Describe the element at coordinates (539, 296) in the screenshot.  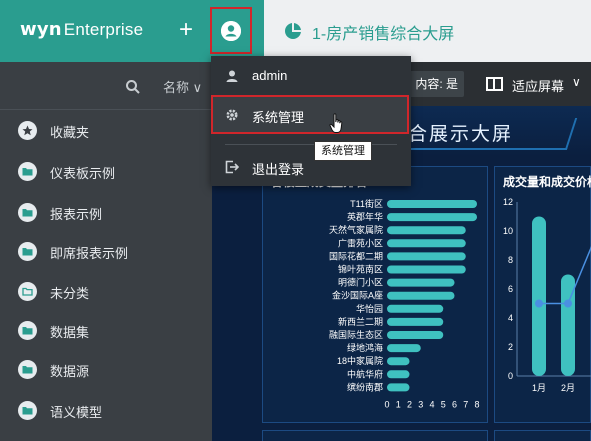
I see `range-bar` at that location.